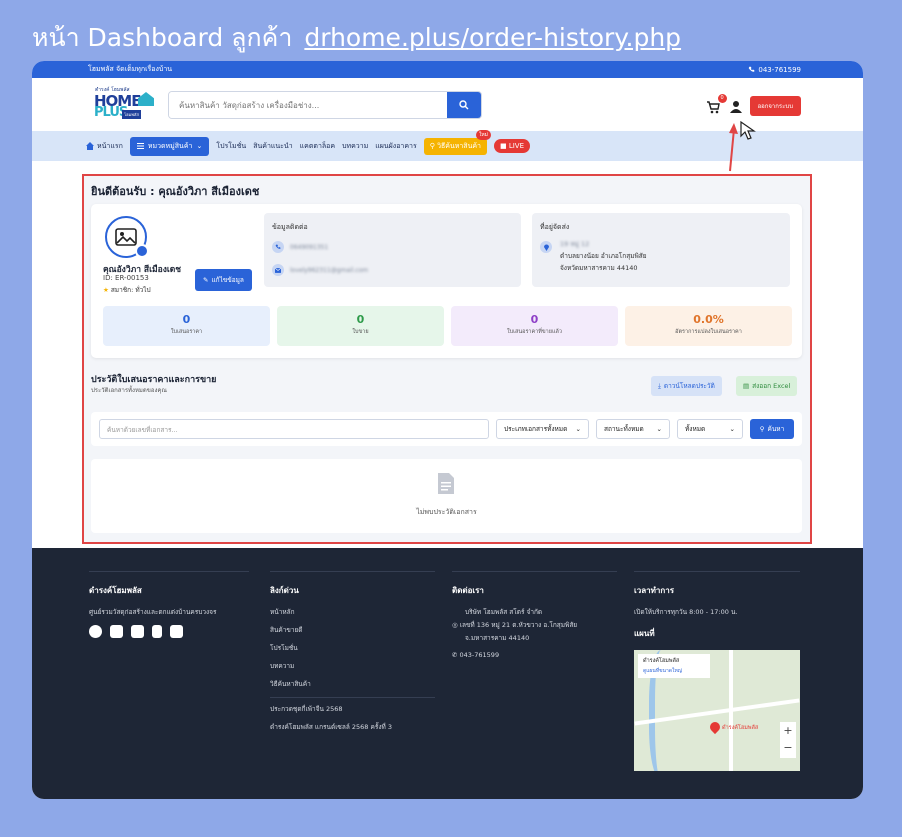 Image resolution: width=902 pixels, height=837 pixels. What do you see at coordinates (771, 386) in the screenshot?
I see `export-excel-label: ส่งออก Excel` at bounding box center [771, 386].